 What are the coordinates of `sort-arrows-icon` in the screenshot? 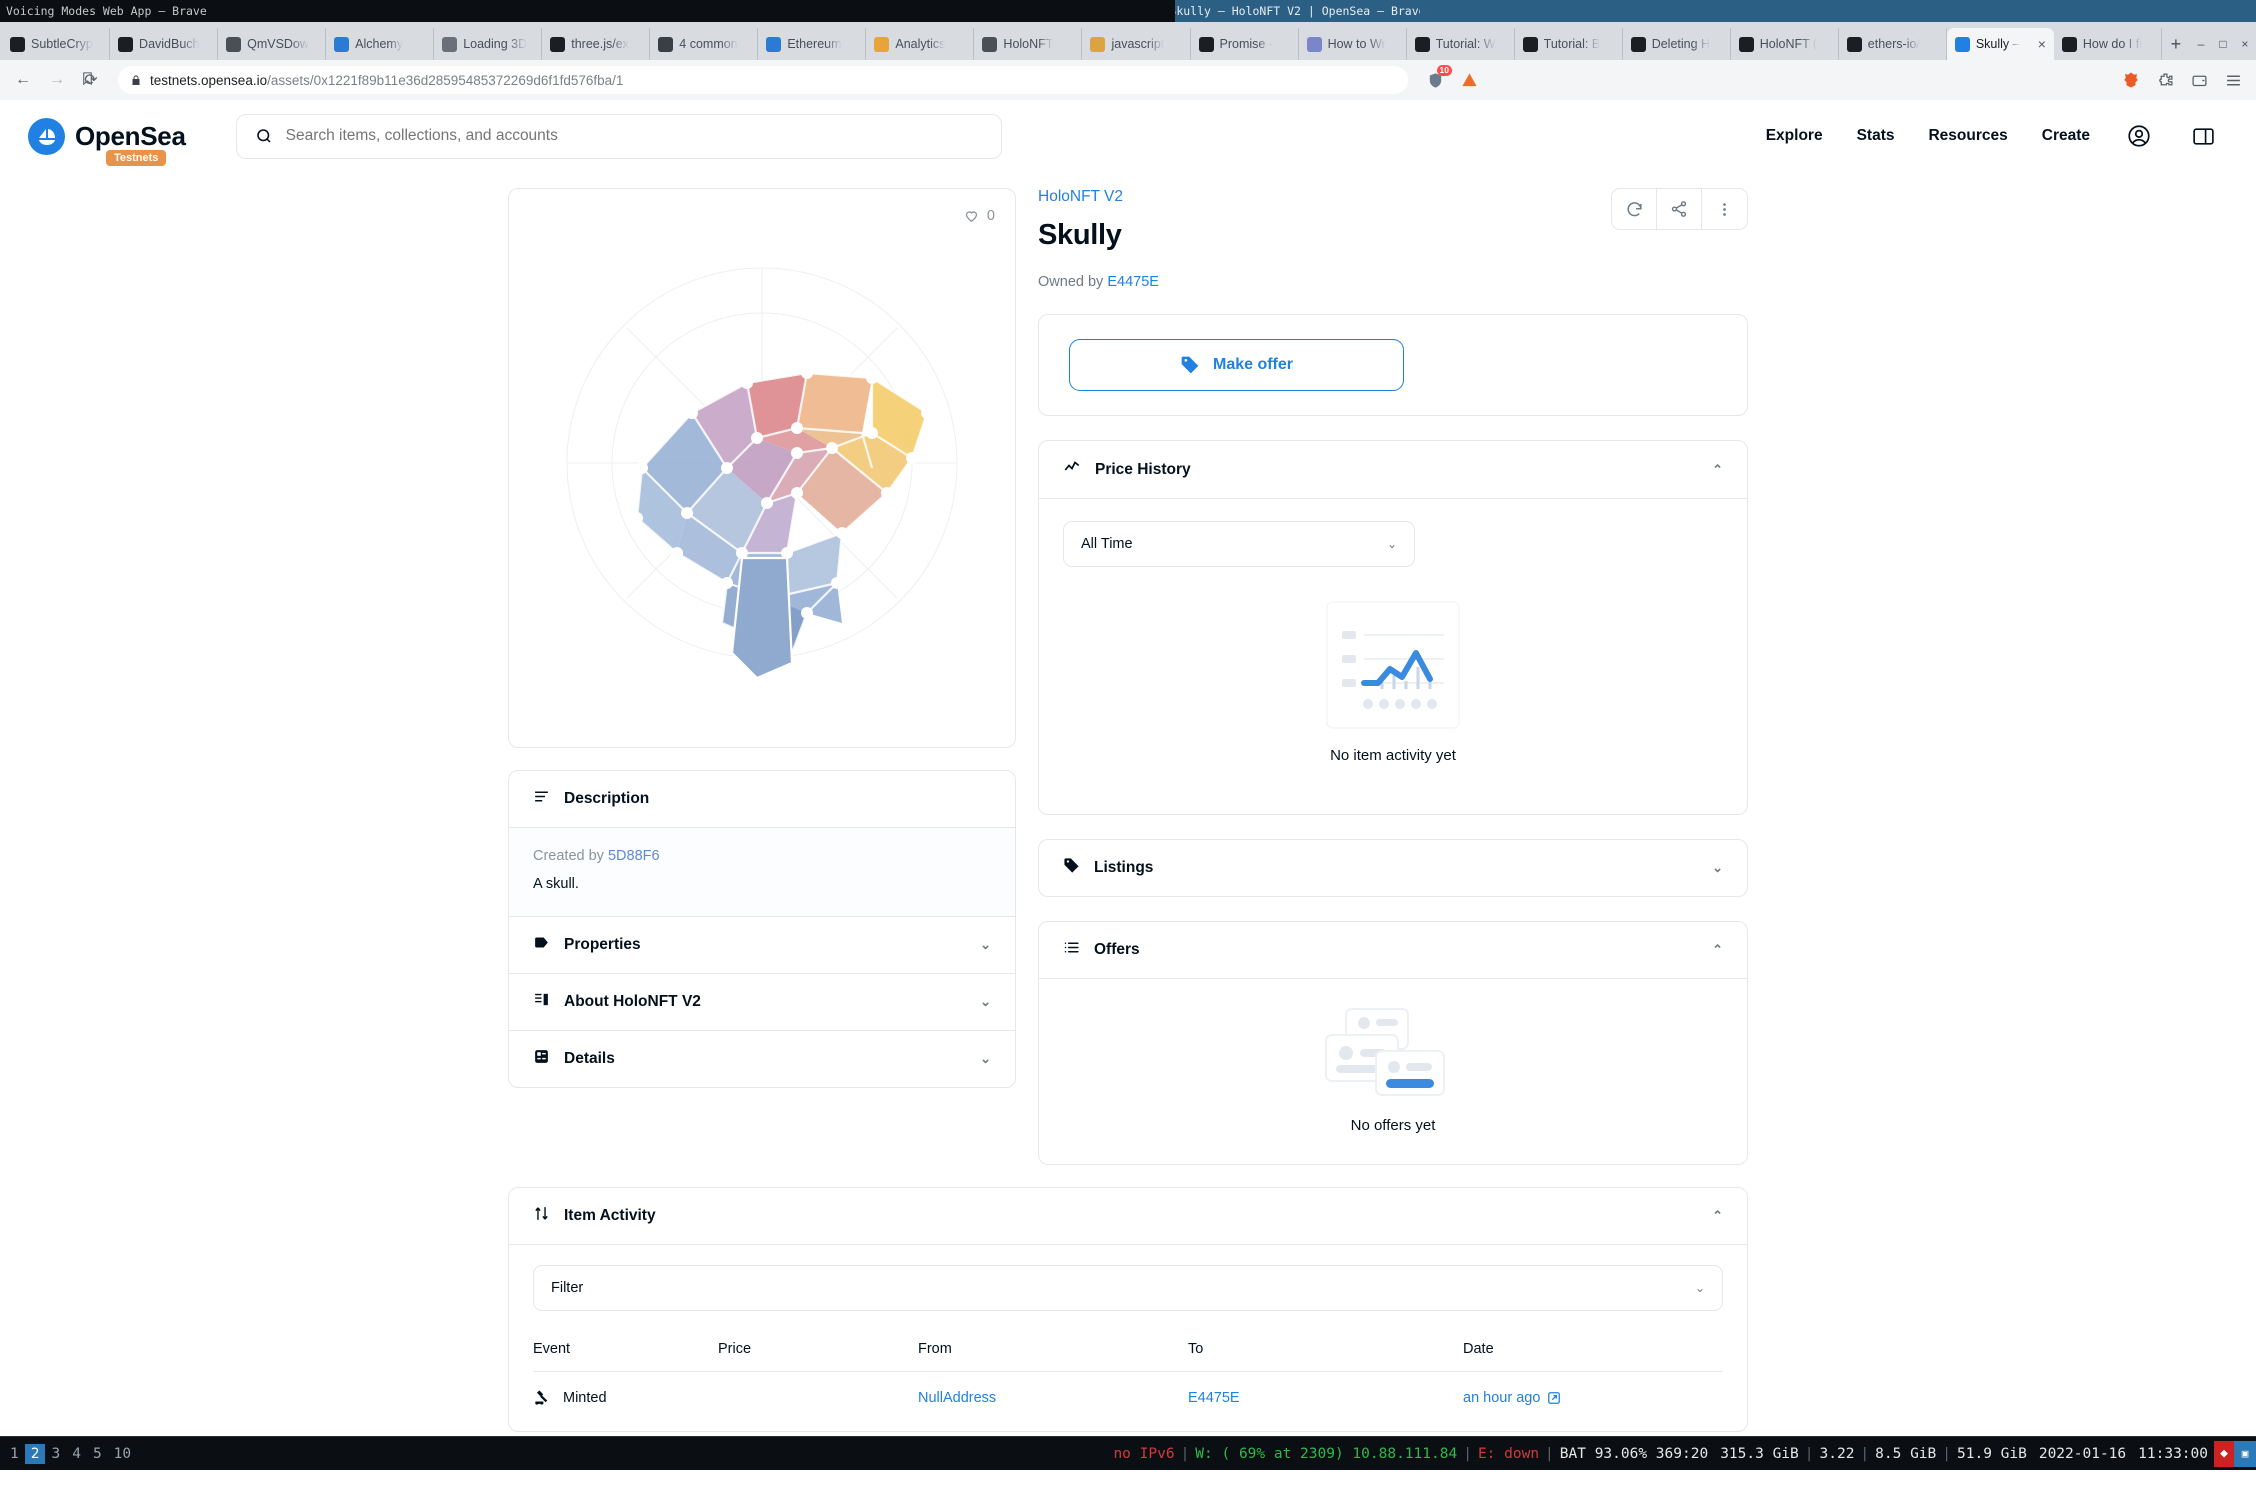 It's located at (541, 1216).